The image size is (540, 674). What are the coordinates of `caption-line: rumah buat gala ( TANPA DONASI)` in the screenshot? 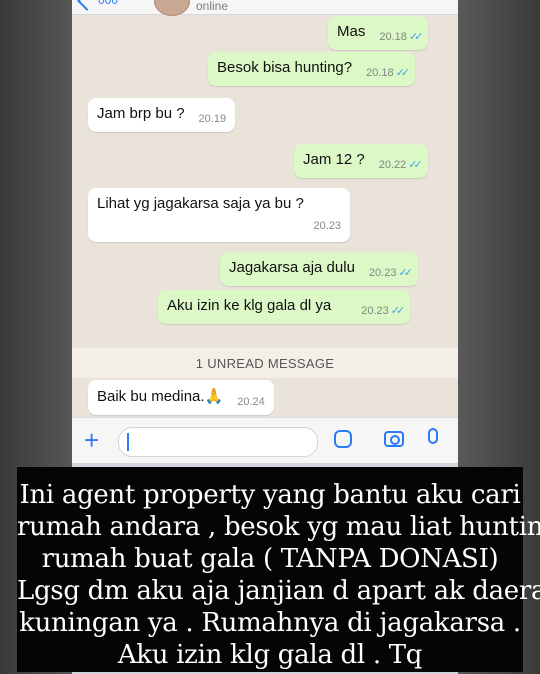 It's located at (270, 559).